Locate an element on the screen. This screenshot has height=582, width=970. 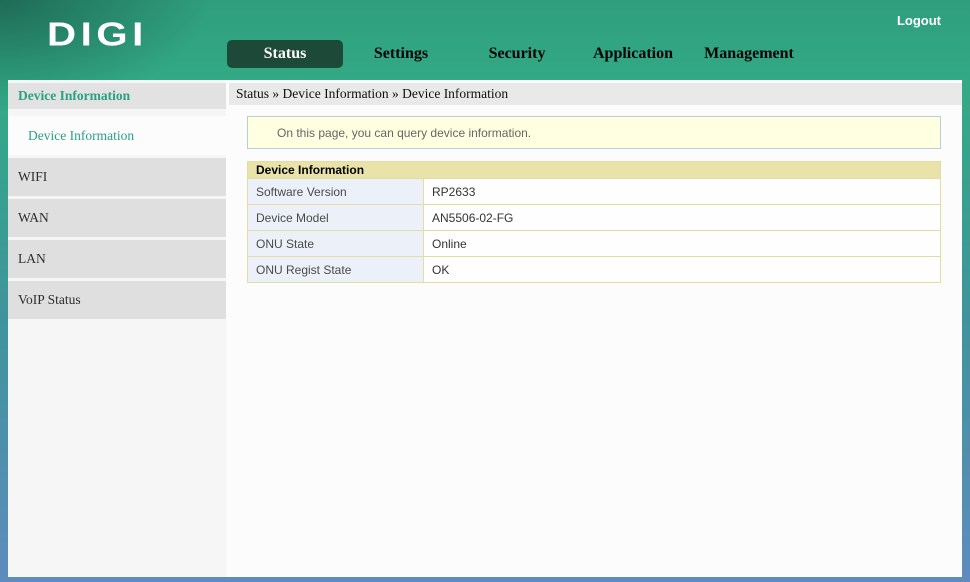
sidebar-section-device-information: Device Information is located at coordinates (117, 96).